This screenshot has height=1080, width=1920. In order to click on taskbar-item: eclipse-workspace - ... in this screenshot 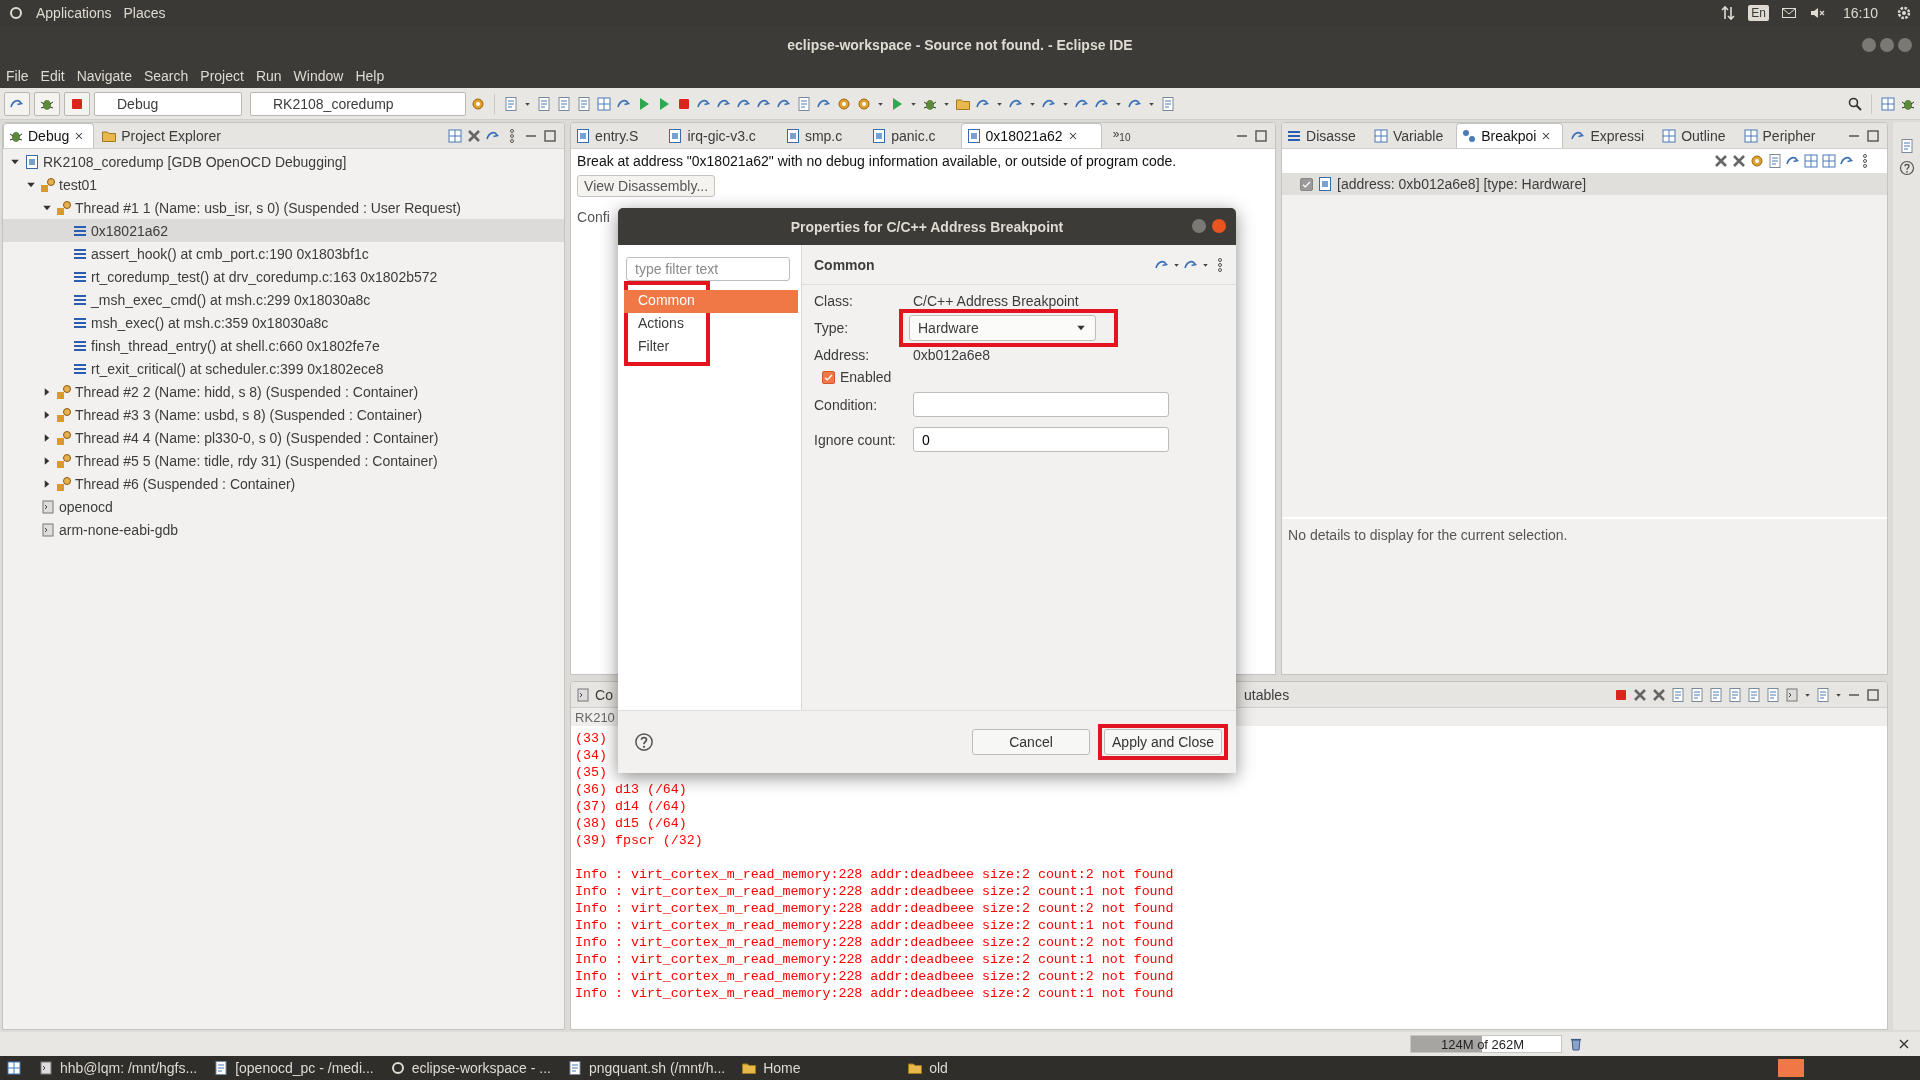, I will do `click(470, 1068)`.